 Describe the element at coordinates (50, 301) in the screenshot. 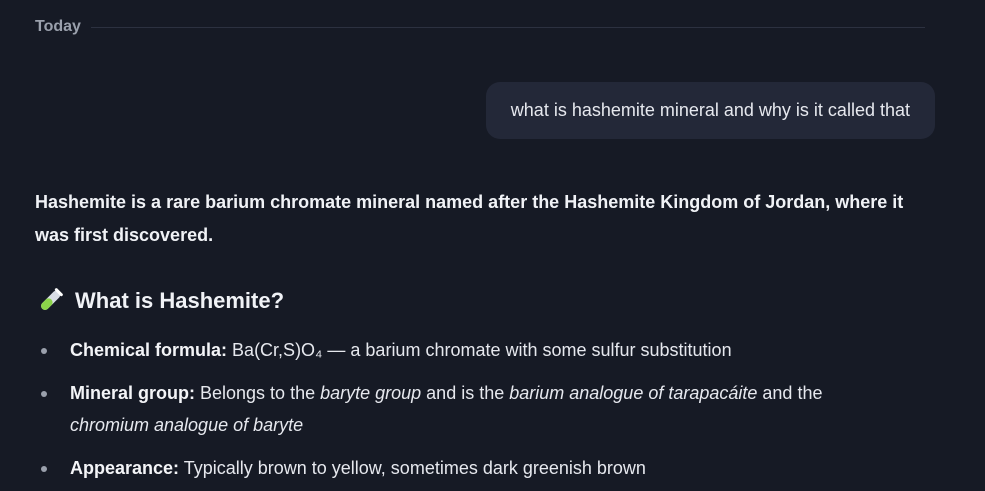

I see `test-tube-icon` at that location.